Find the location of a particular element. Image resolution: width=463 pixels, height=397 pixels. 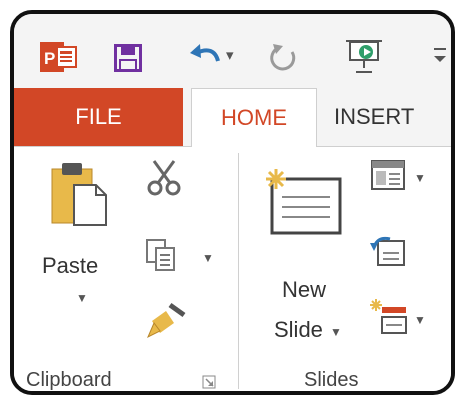

group-separator is located at coordinates (238, 271).